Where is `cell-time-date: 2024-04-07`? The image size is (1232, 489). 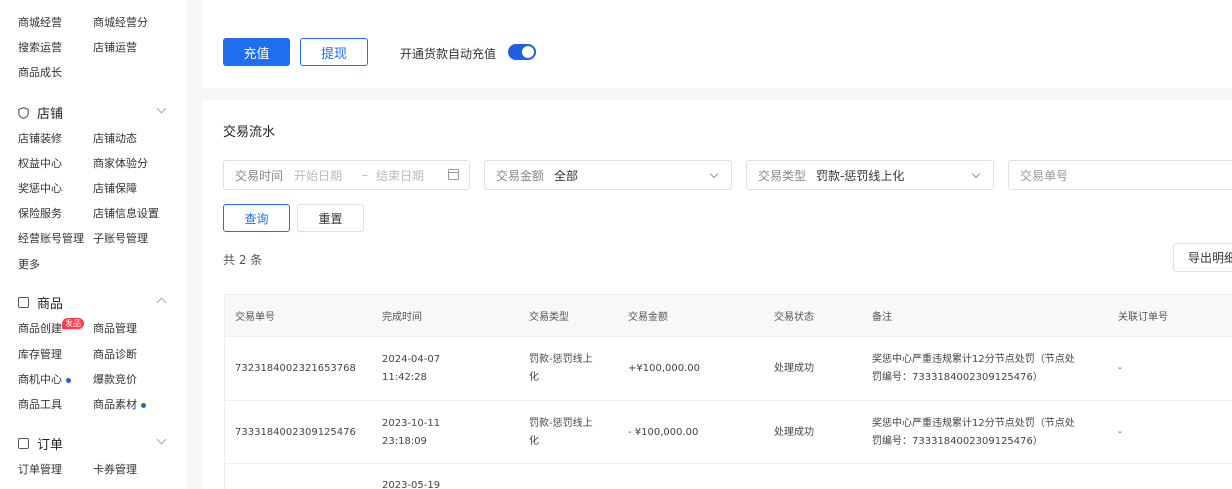 cell-time-date: 2024-04-07 is located at coordinates (411, 359).